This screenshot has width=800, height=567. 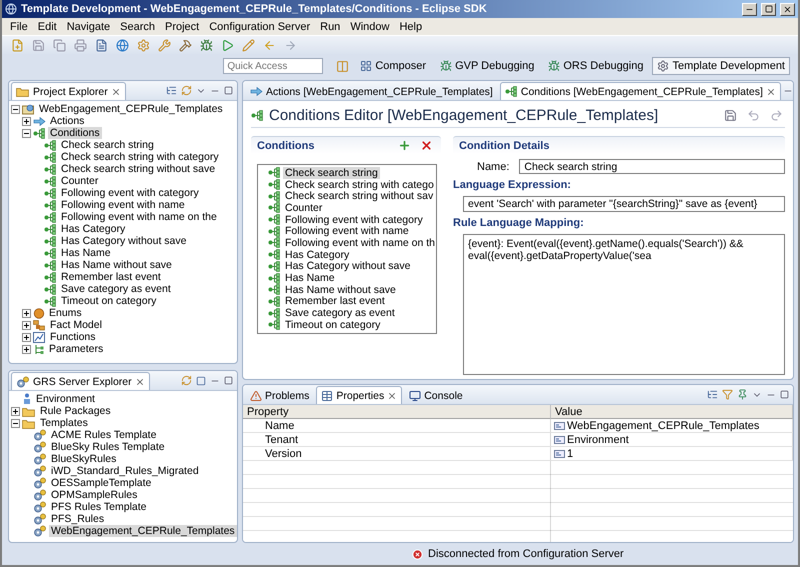 What do you see at coordinates (340, 290) in the screenshot?
I see `list-item: Has Name without save` at bounding box center [340, 290].